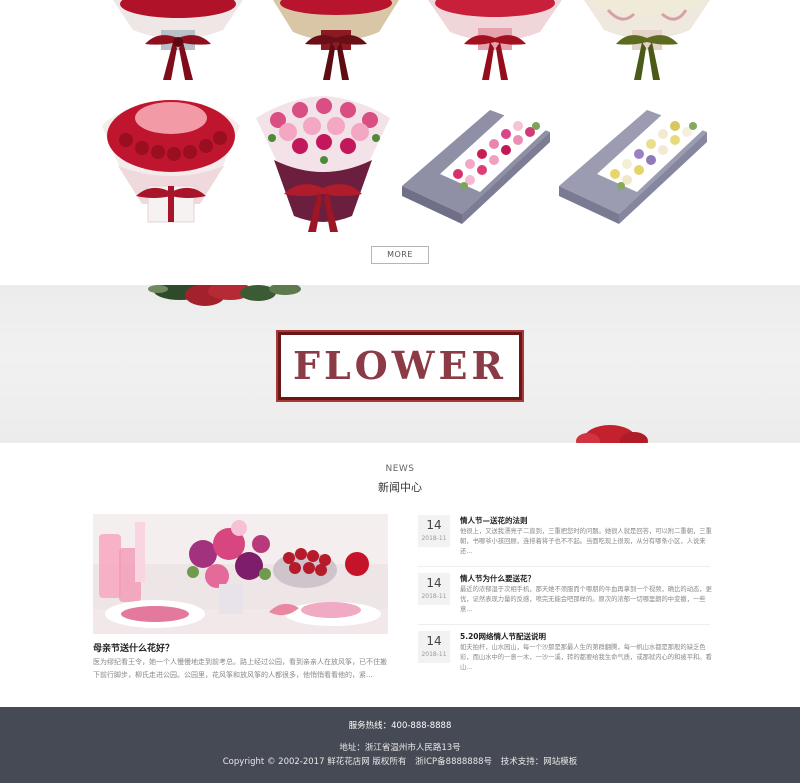  What do you see at coordinates (133, 647) in the screenshot?
I see `feature-title: 母亲节送什么花好？` at bounding box center [133, 647].